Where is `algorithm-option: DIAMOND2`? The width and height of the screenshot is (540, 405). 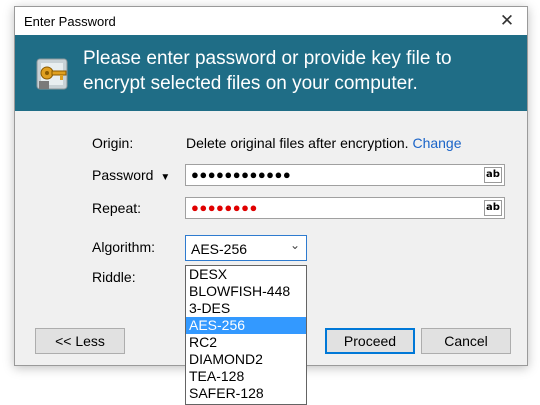 algorithm-option: DIAMOND2 is located at coordinates (246, 359).